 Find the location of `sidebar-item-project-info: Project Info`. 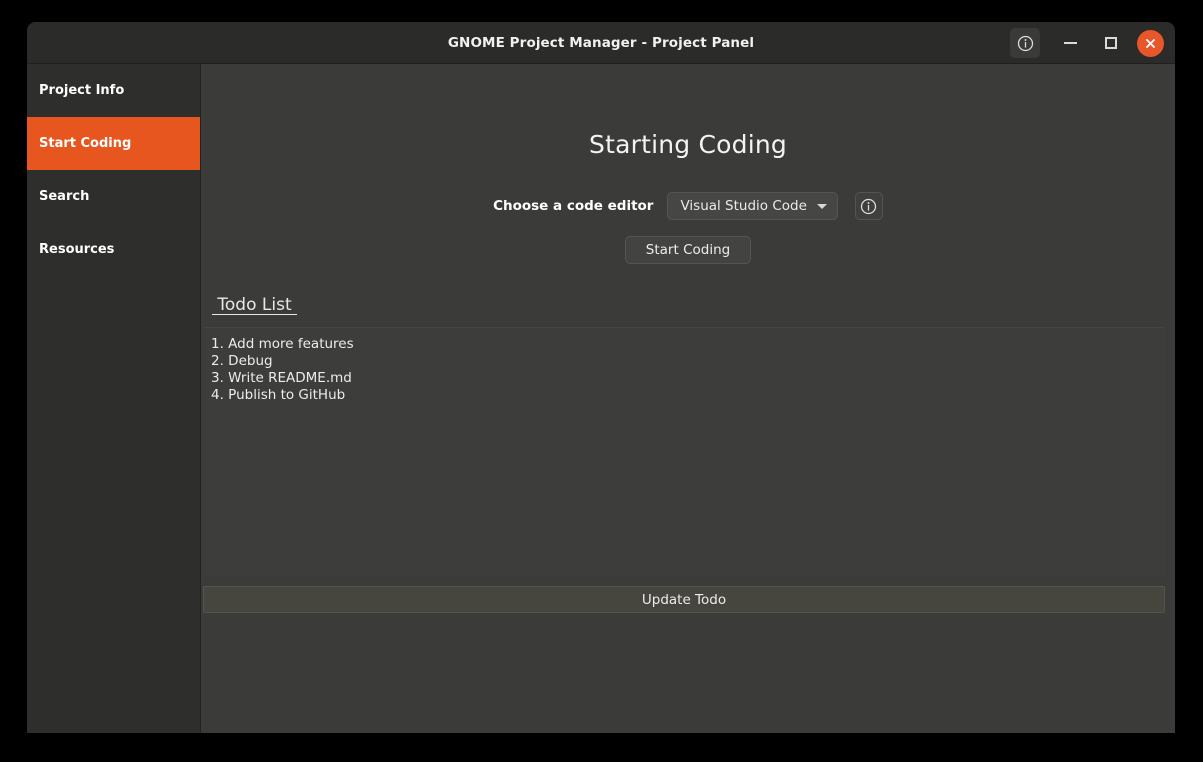

sidebar-item-project-info: Project Info is located at coordinates (113, 90).